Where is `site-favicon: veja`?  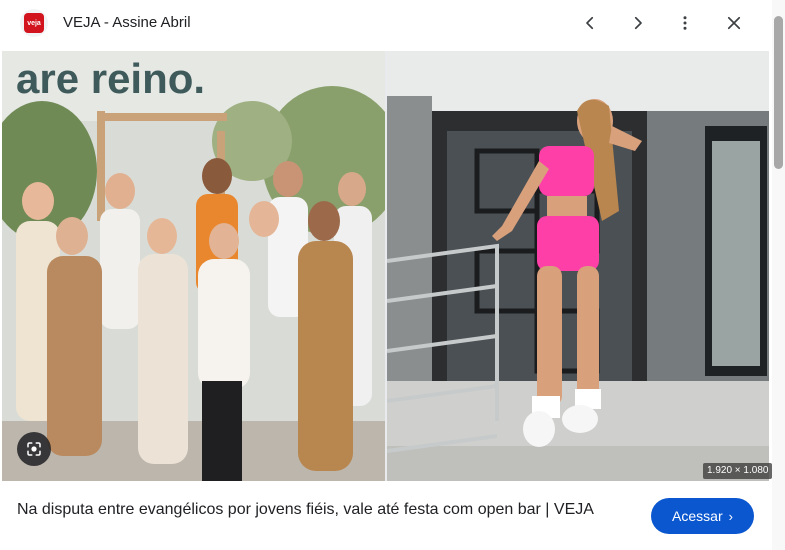 site-favicon: veja is located at coordinates (34, 23).